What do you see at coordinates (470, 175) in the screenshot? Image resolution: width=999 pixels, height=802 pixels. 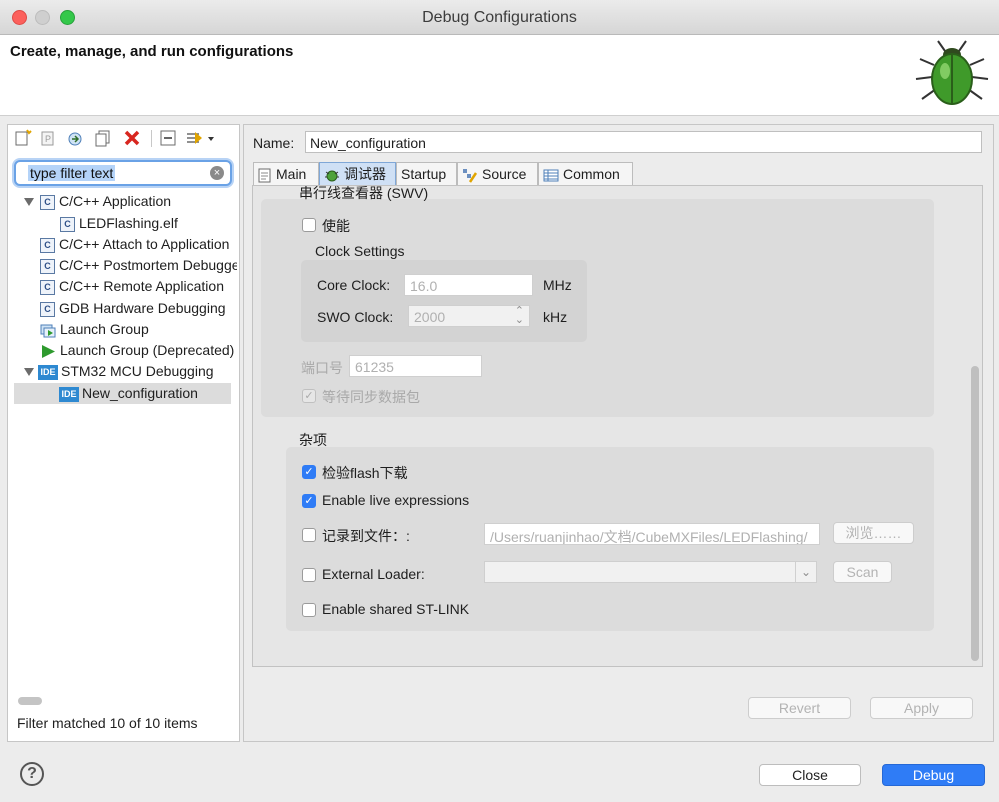 I see `source-tab-icon` at bounding box center [470, 175].